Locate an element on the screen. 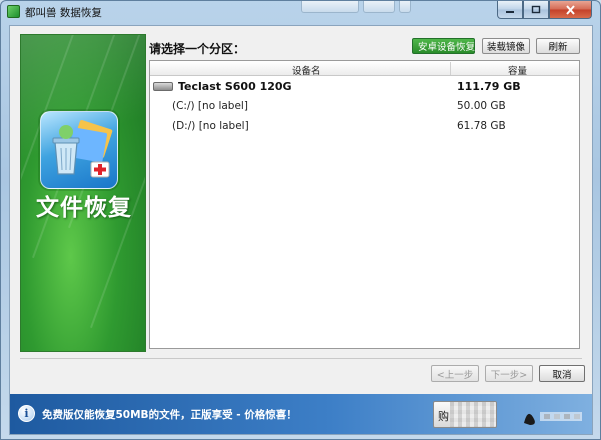 The height and width of the screenshot is (440, 601). android-recovery-button: 安卓设备恢复 is located at coordinates (443, 46).